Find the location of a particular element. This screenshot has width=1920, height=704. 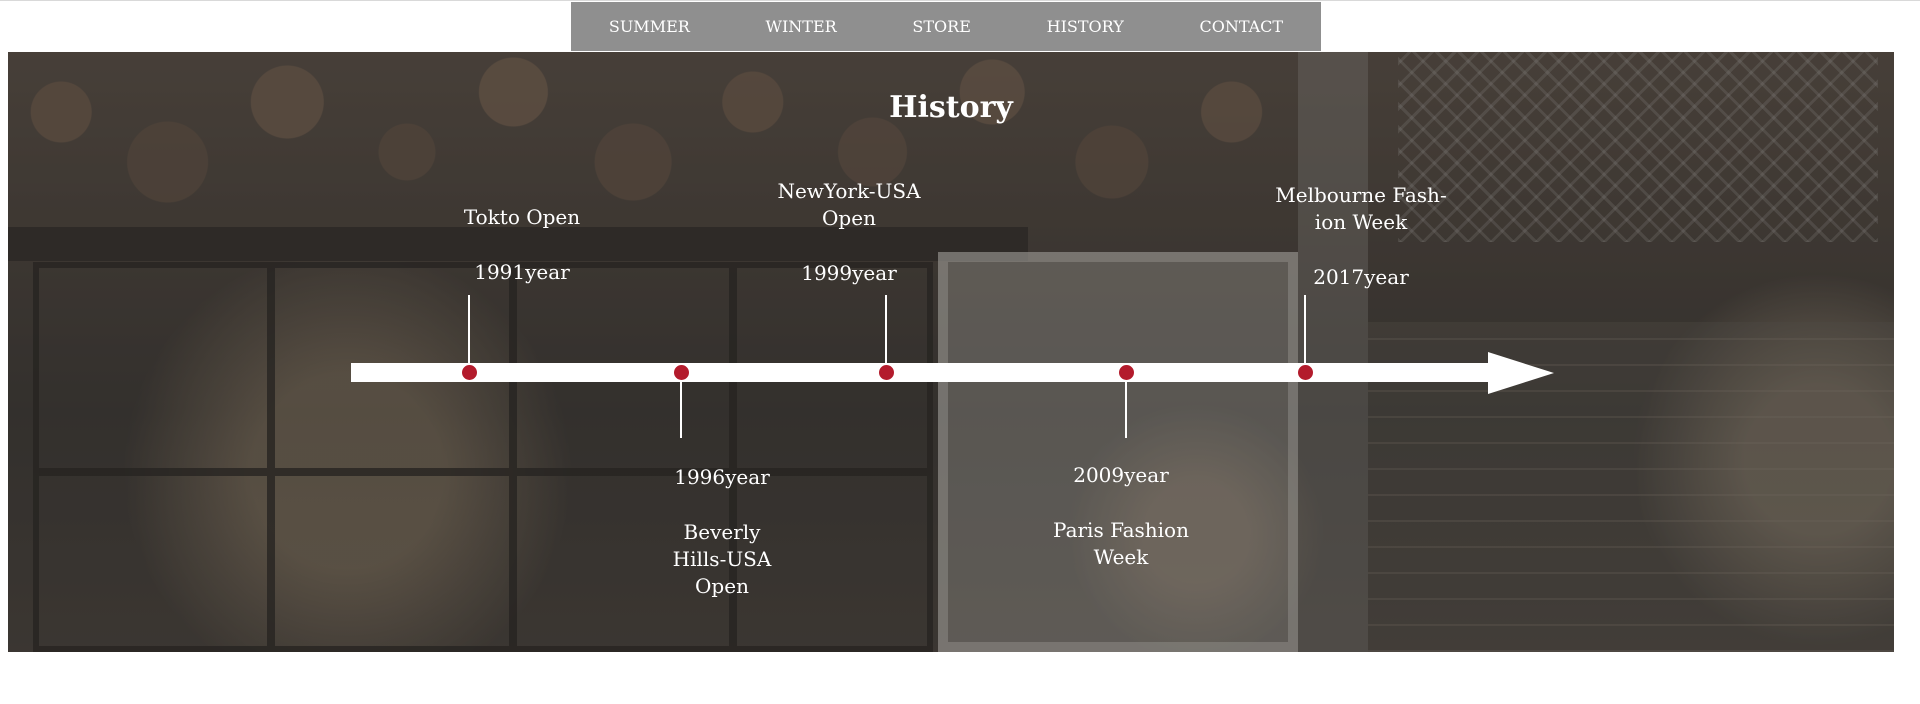

timeline-bar is located at coordinates (923, 372).